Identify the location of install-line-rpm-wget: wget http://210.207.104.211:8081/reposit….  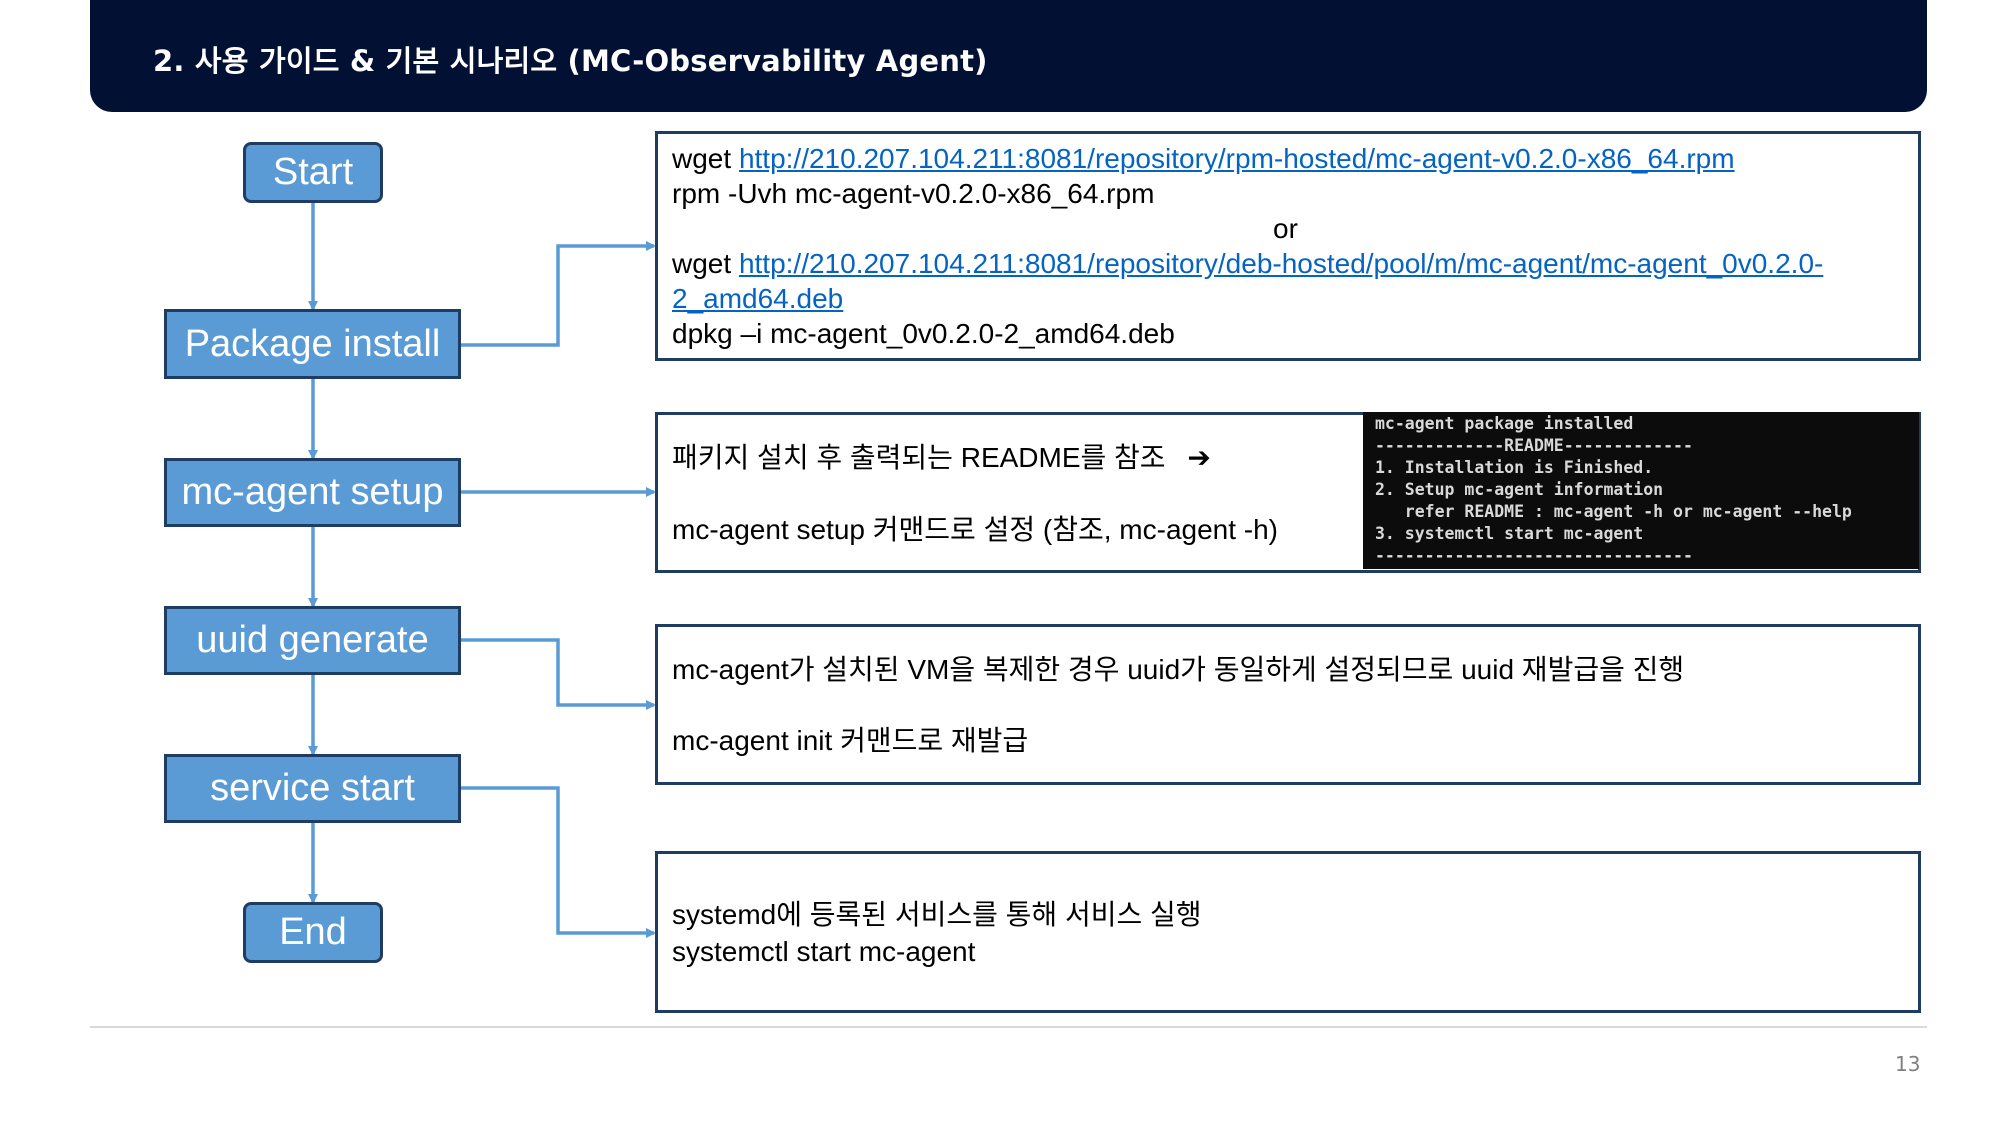
(1203, 158).